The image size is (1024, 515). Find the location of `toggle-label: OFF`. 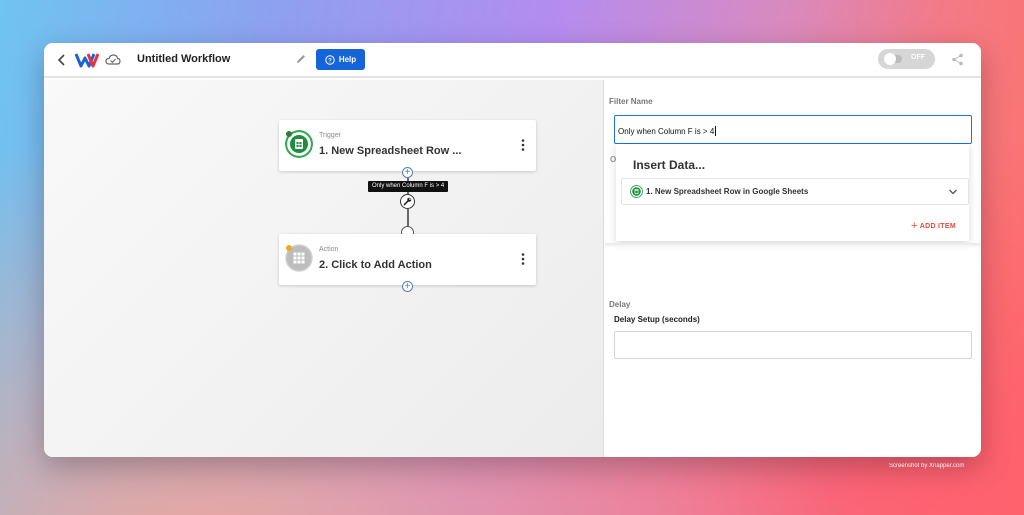

toggle-label: OFF is located at coordinates (918, 57).